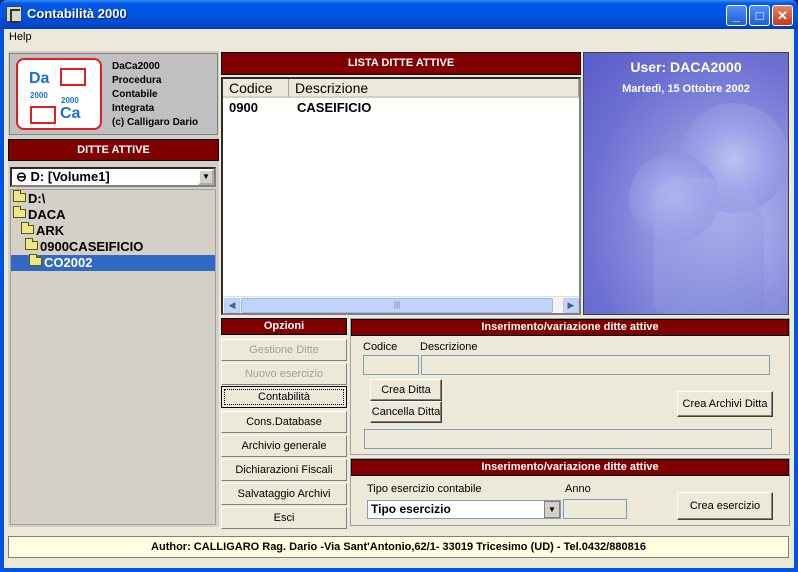  I want to click on tipo-esercizio-select: Tipo esercizio ▼, so click(464, 509).